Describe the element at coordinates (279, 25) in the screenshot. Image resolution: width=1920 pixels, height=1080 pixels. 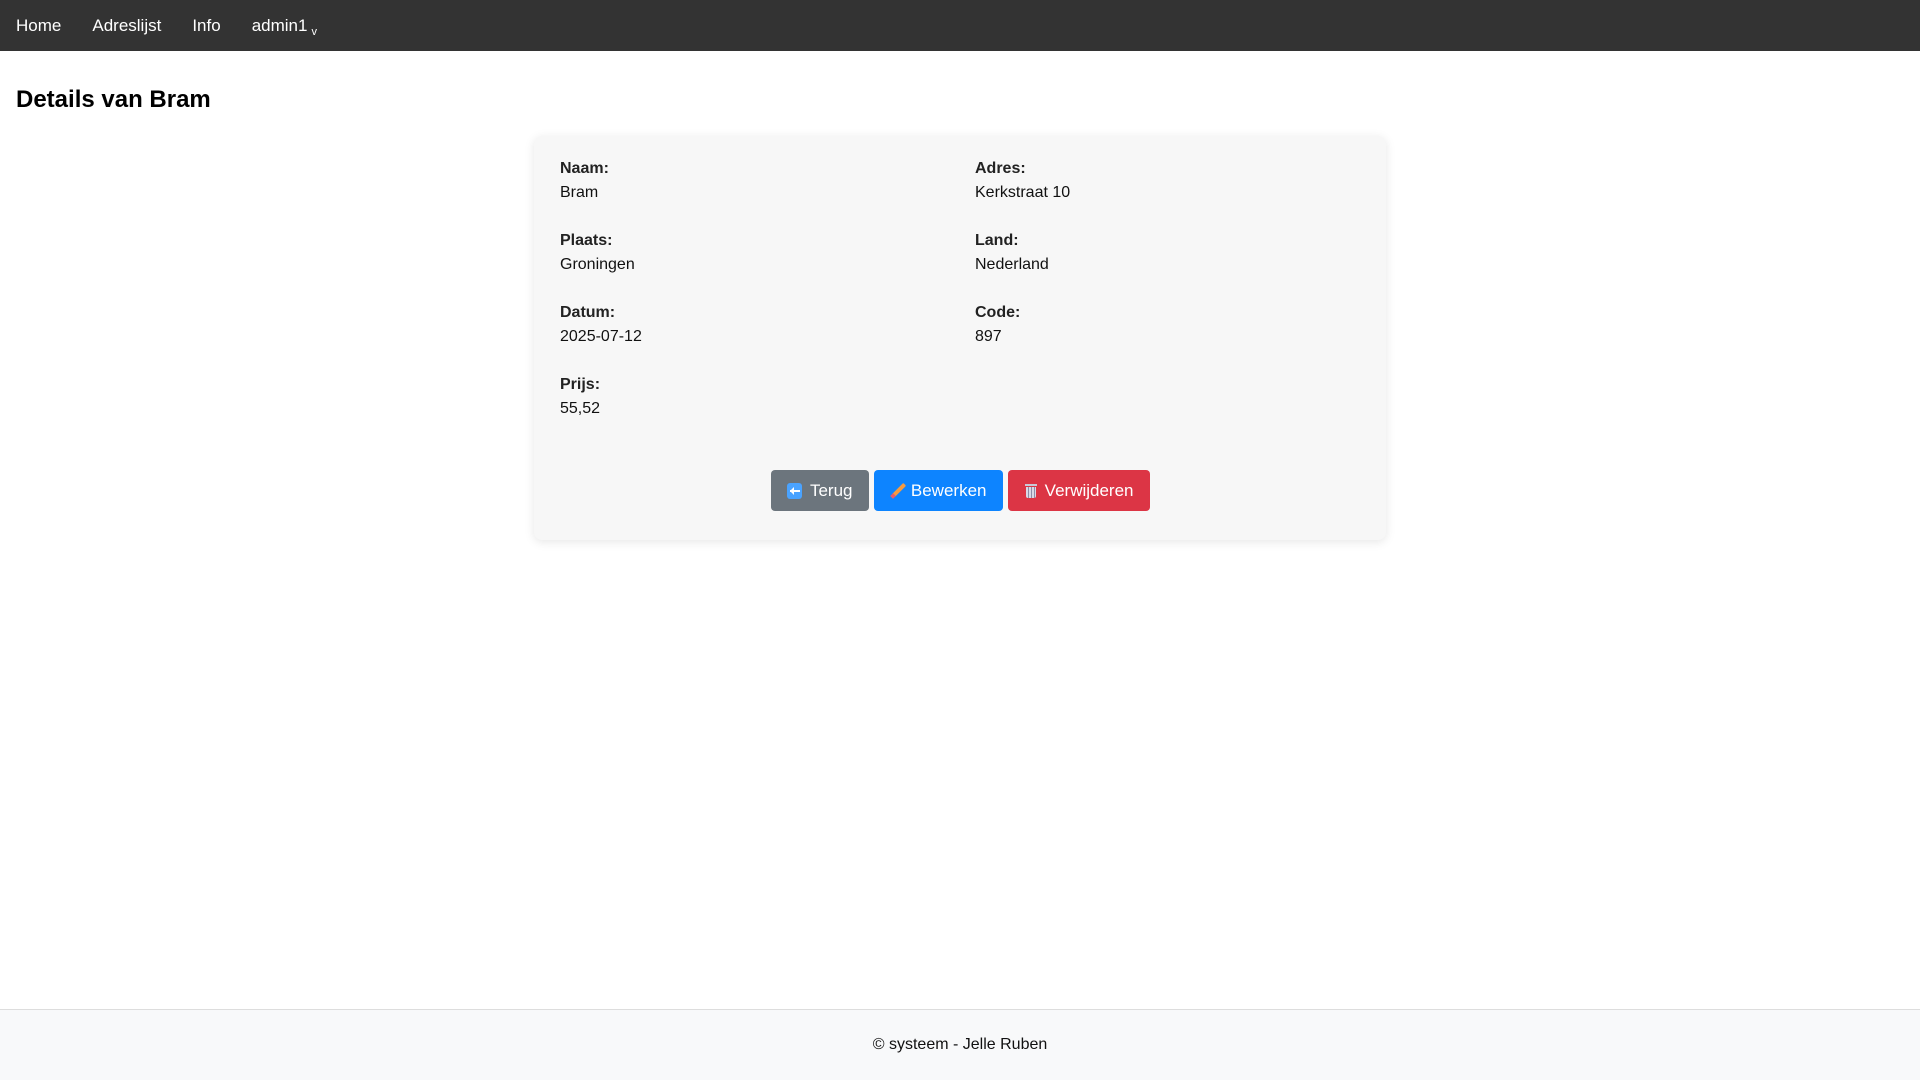
I see `user-menu-label: admin1` at that location.